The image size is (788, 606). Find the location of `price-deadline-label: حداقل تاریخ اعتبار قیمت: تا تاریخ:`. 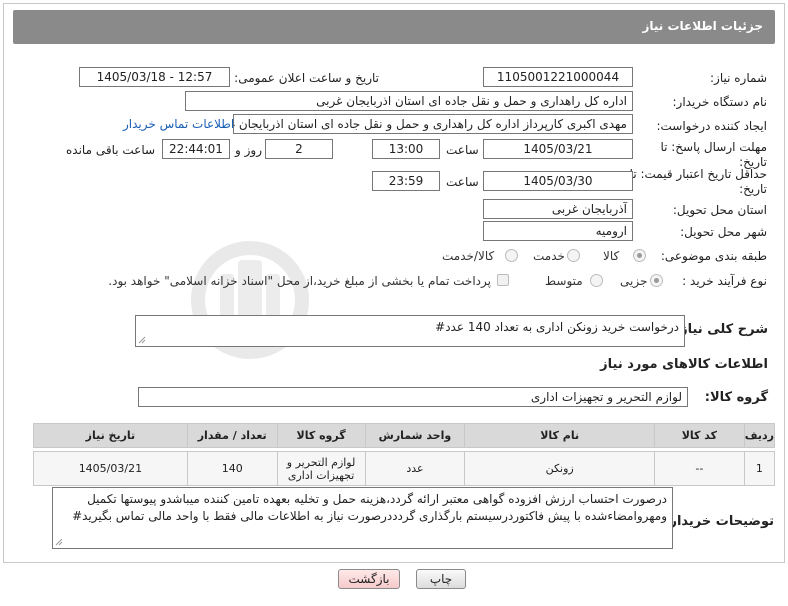

price-deadline-label: حداقل تاریخ اعتبار قیمت: تا تاریخ: is located at coordinates (698, 181).